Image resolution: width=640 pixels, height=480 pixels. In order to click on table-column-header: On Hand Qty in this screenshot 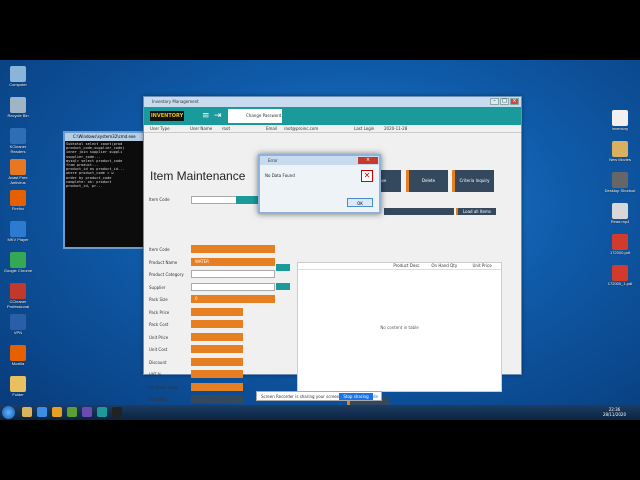, I will do `click(444, 266)`.